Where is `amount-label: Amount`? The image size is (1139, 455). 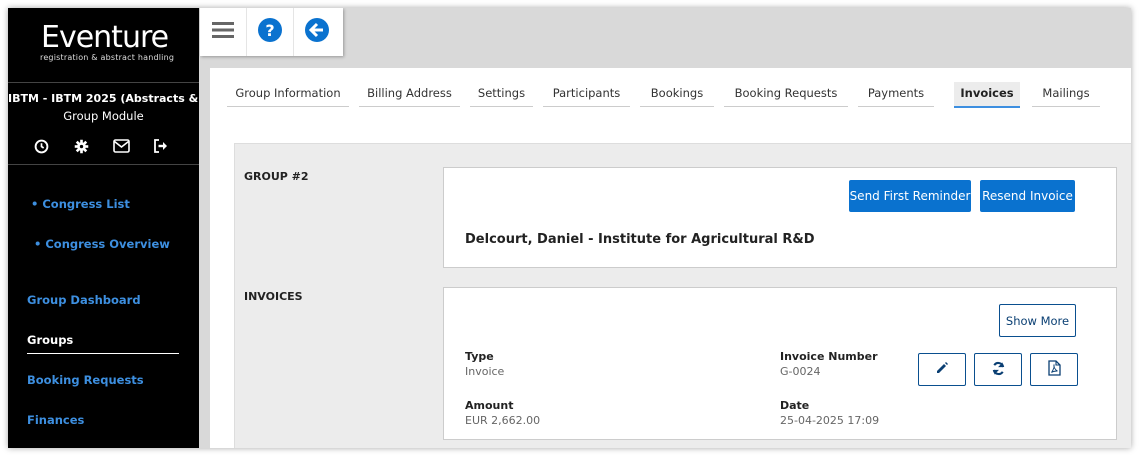 amount-label: Amount is located at coordinates (489, 405).